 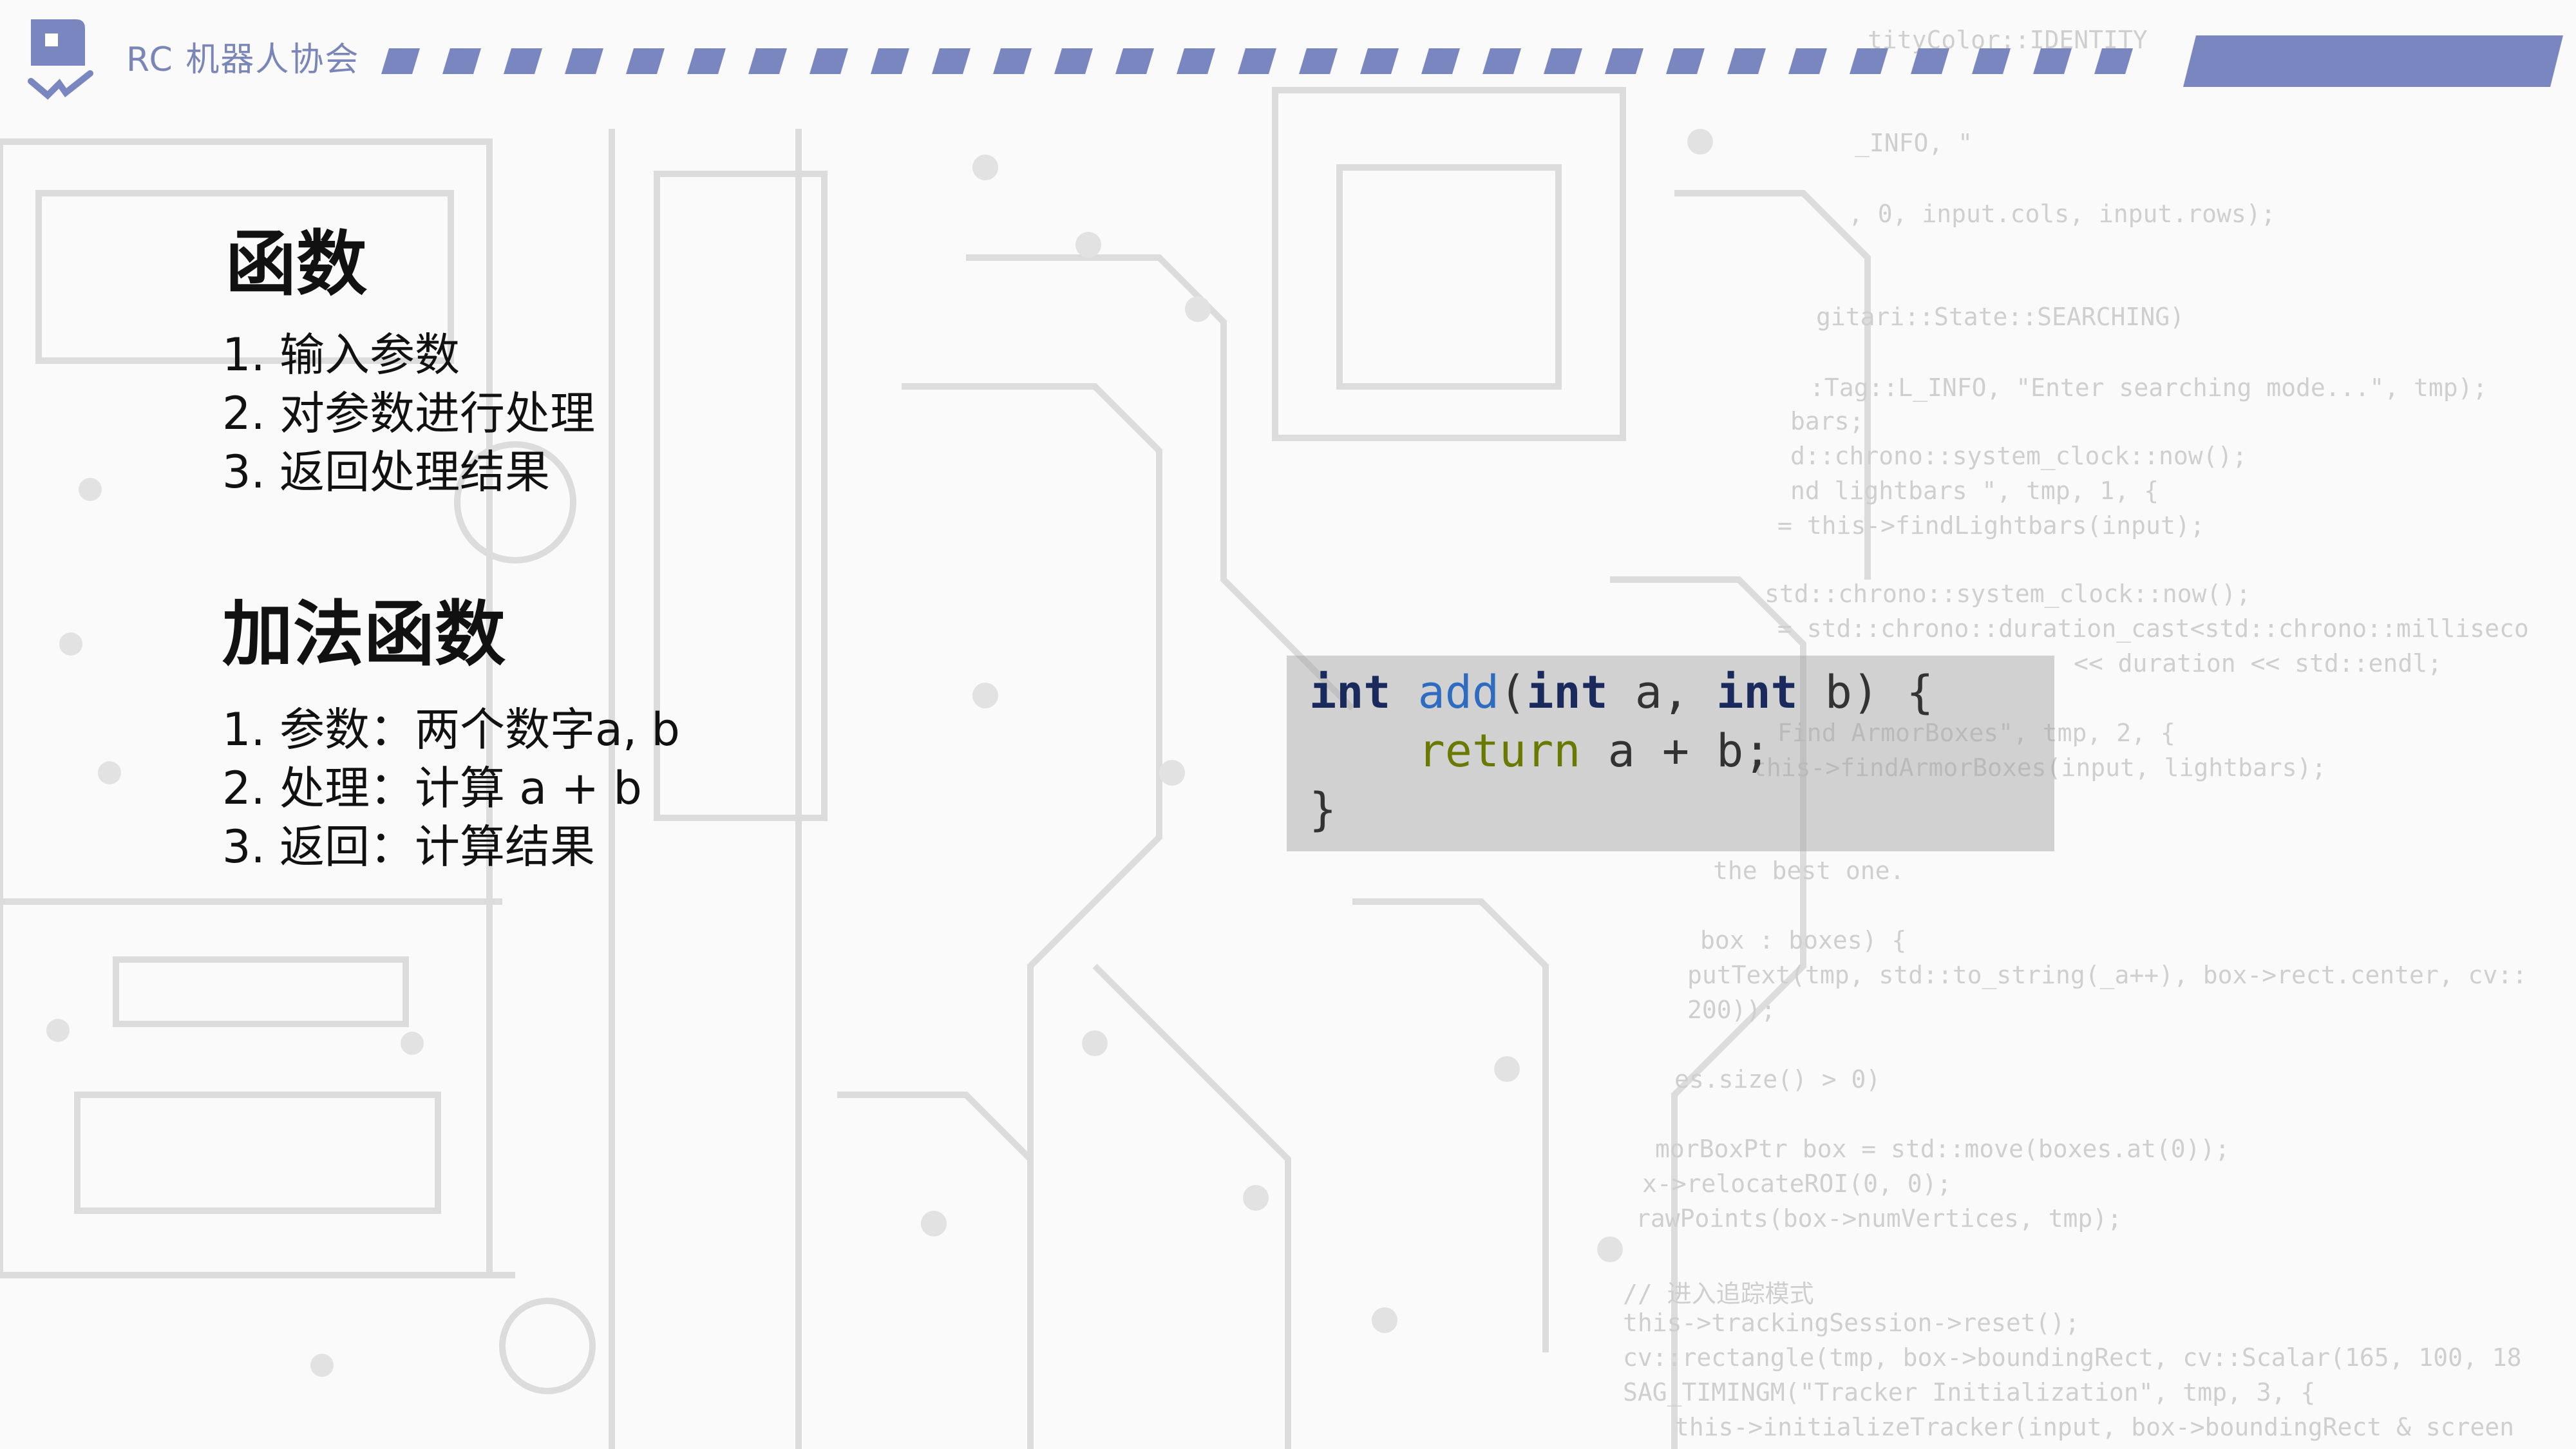 What do you see at coordinates (386, 472) in the screenshot?
I see `list-item: 3. 返回处理结果` at bounding box center [386, 472].